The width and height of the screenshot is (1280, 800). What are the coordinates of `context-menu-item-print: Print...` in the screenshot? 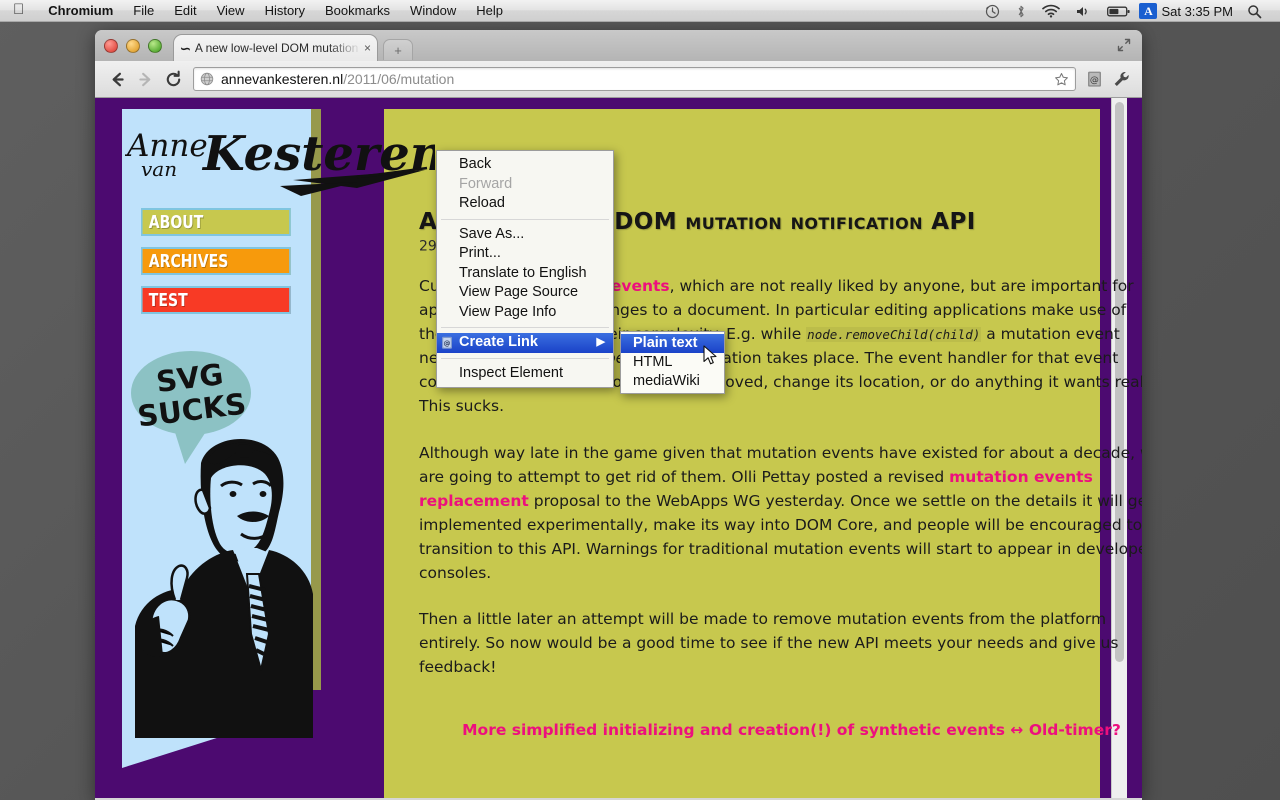 It's located at (525, 254).